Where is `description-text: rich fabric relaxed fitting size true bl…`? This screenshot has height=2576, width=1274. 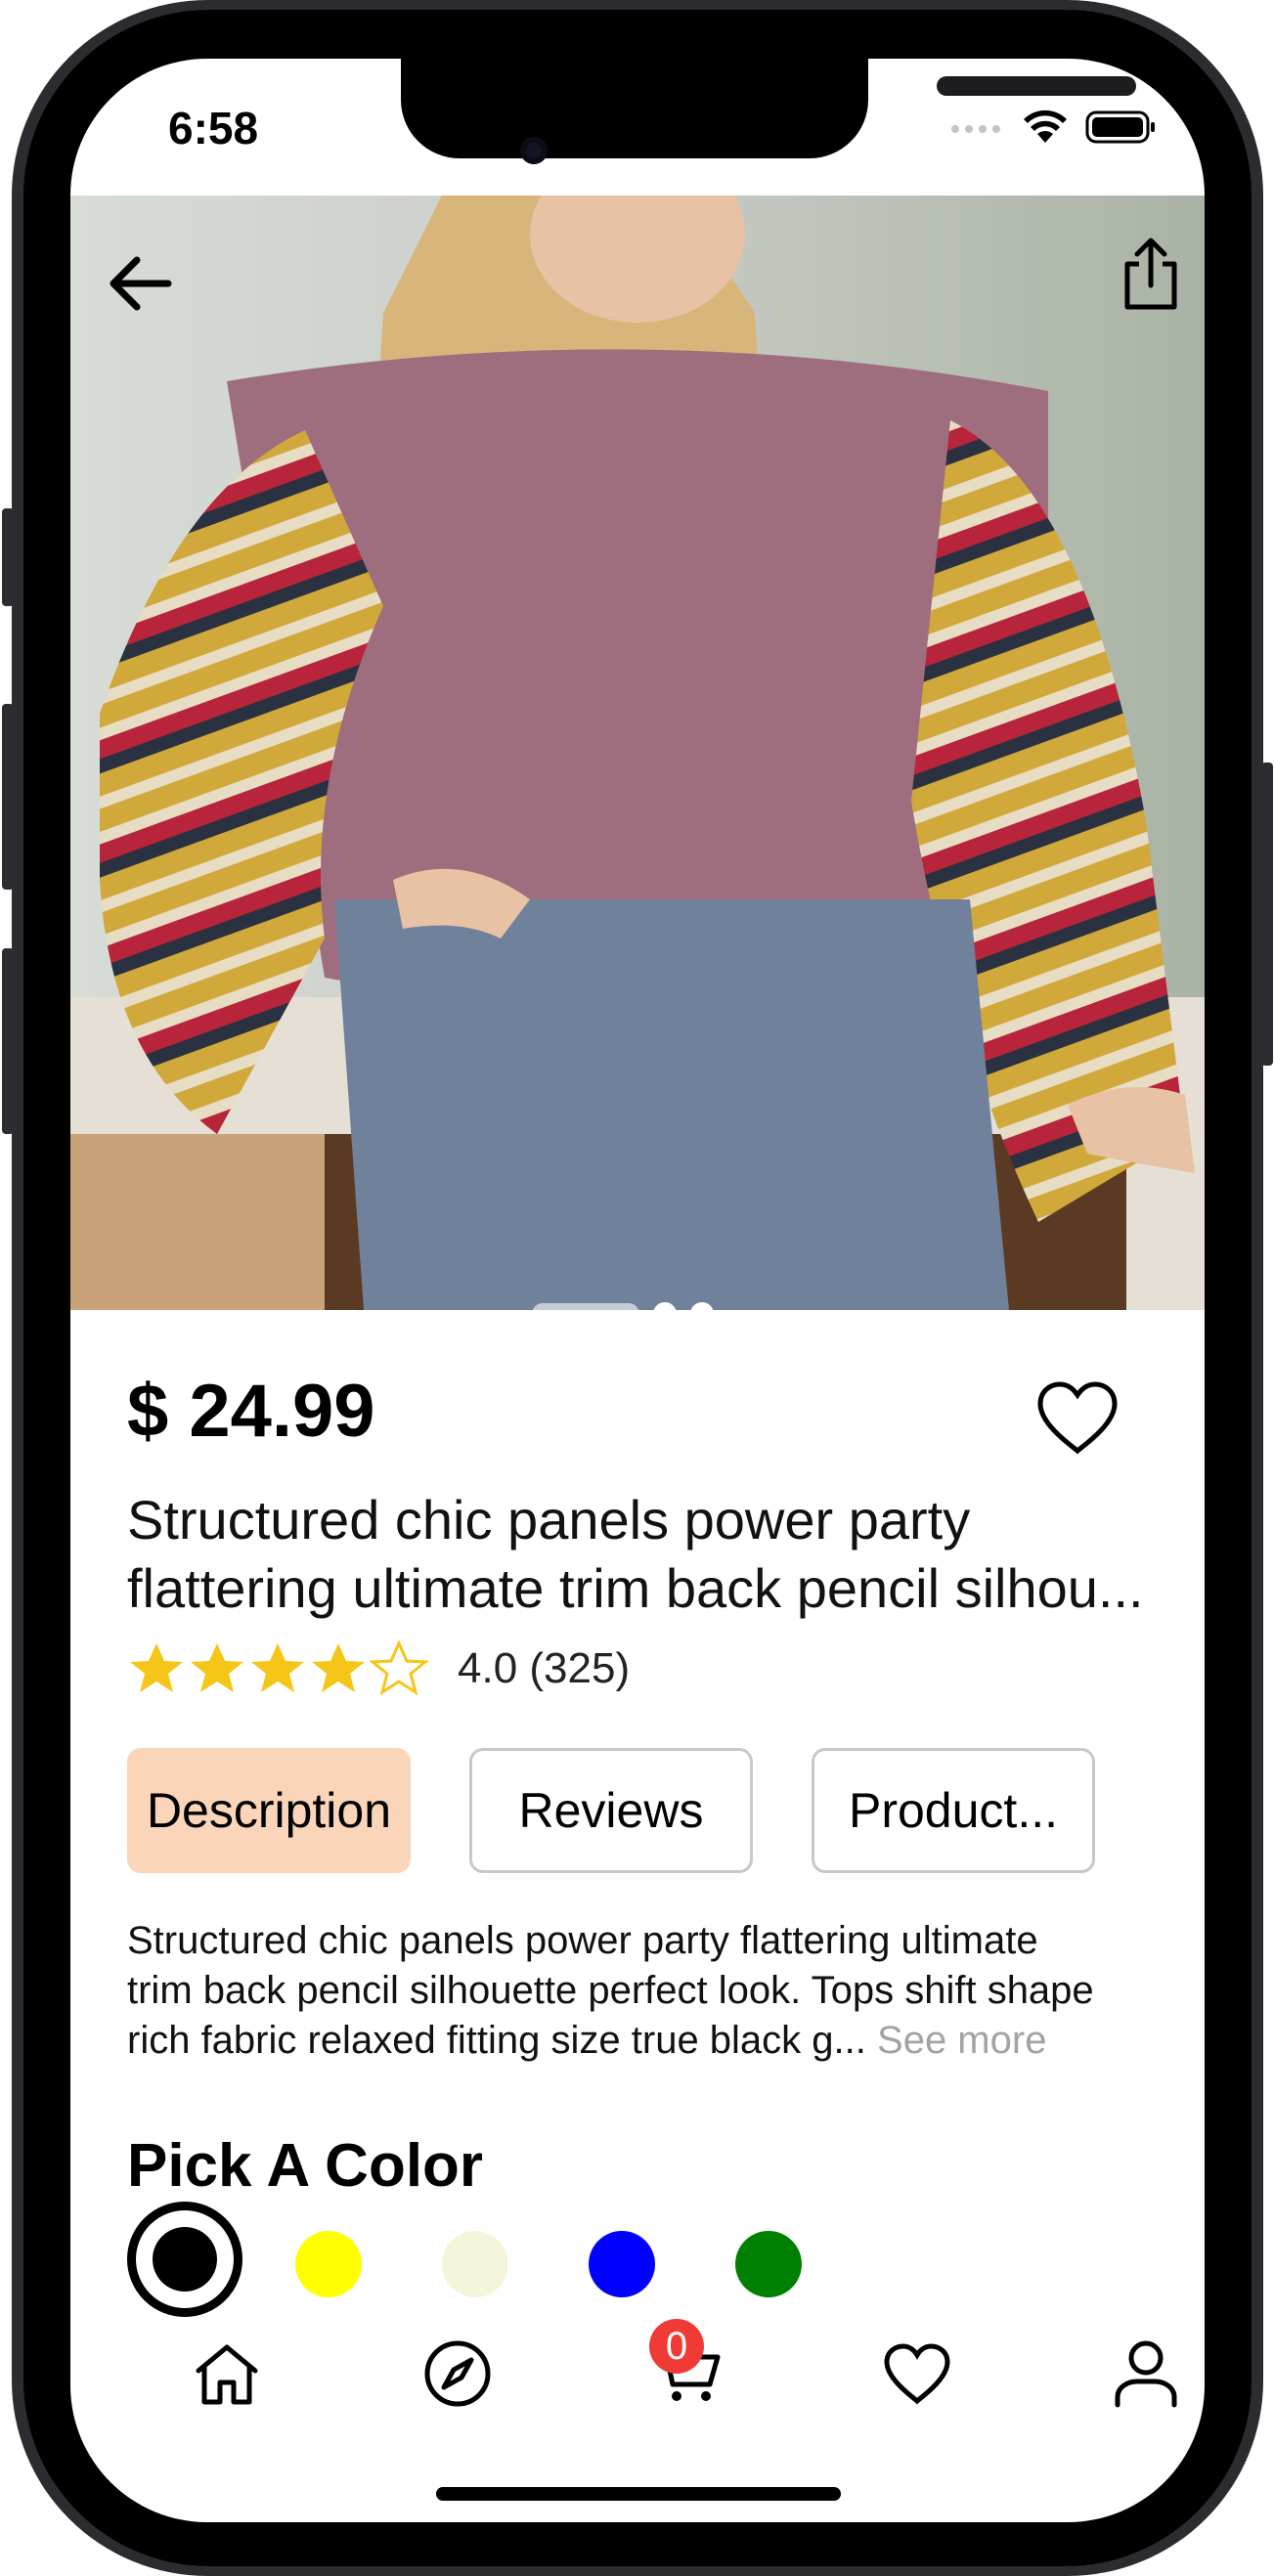 description-text: rich fabric relaxed fitting size true bl… is located at coordinates (496, 2040).